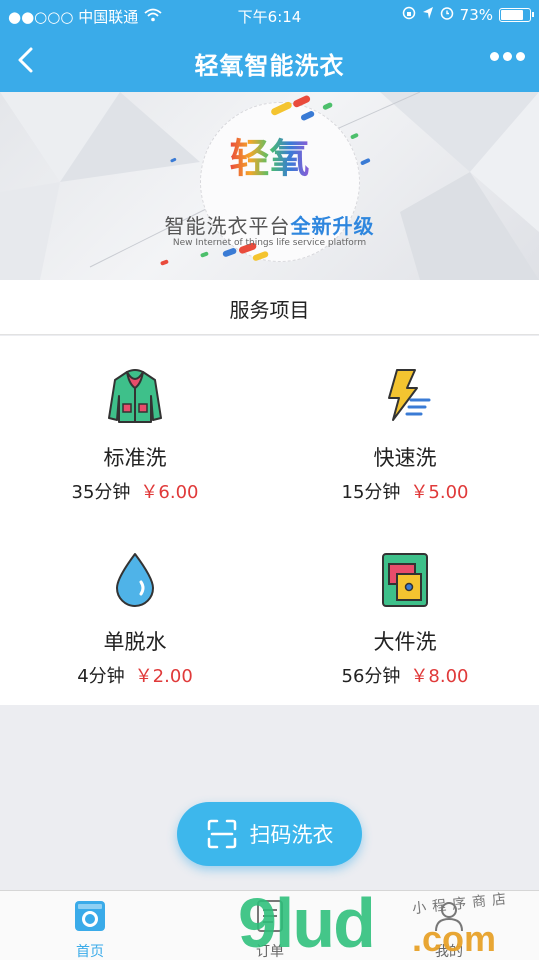  Describe the element at coordinates (269, 15) in the screenshot. I see `status-bar: ●●○○○ 中国联通 下午6:14 73%` at that location.